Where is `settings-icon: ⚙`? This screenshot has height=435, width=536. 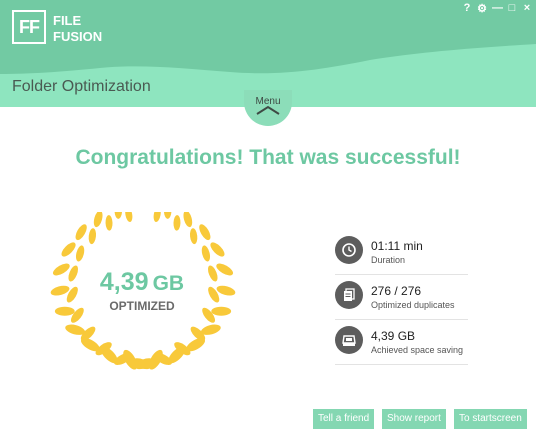
settings-icon: ⚙ is located at coordinates (482, 8).